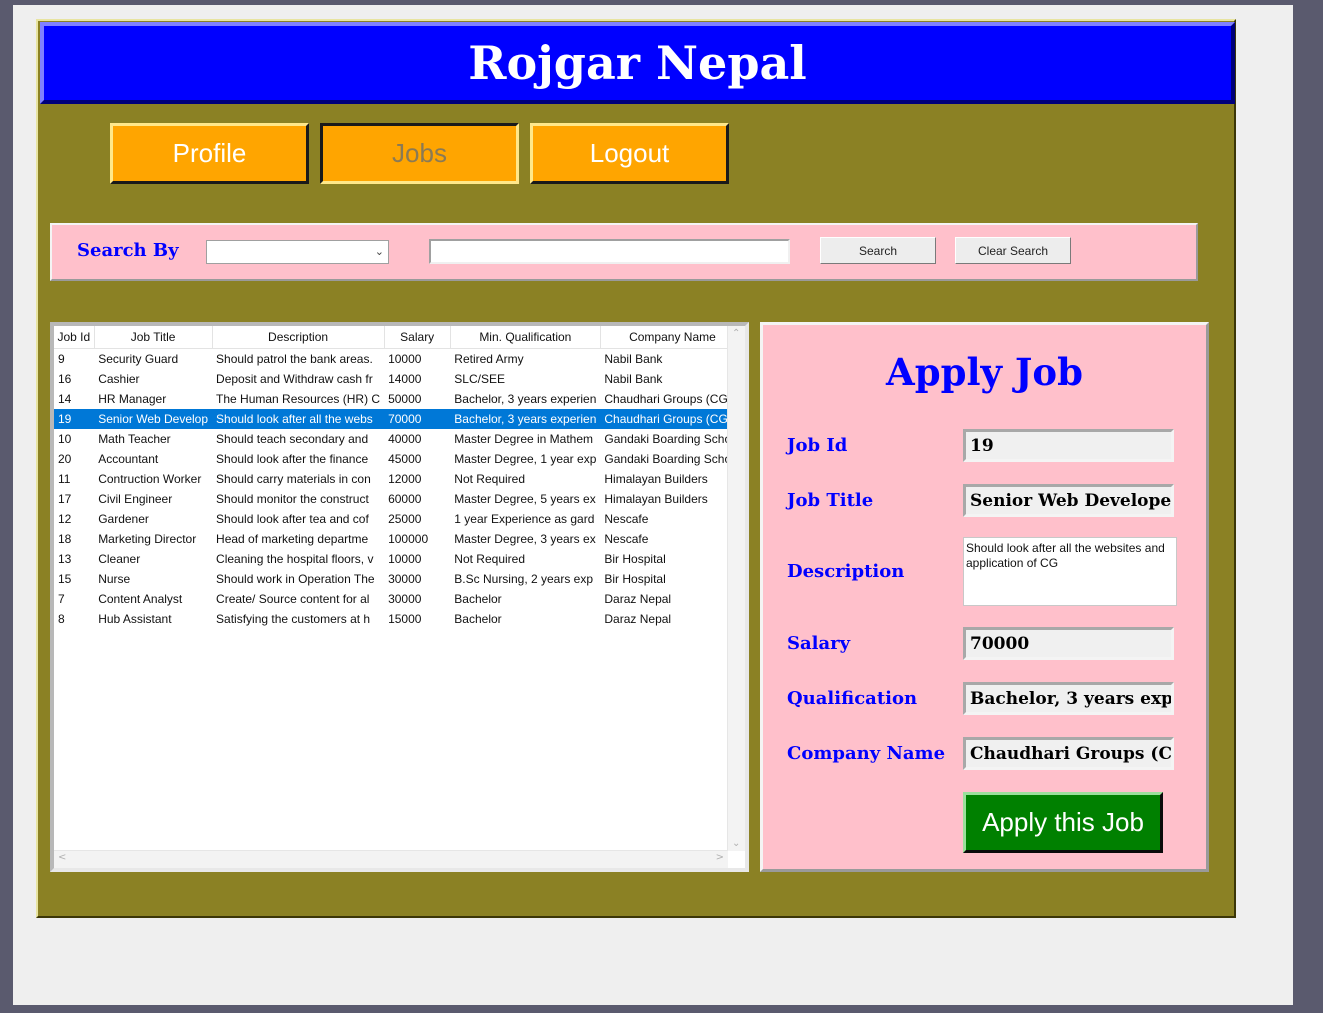  What do you see at coordinates (419, 153) in the screenshot?
I see `jobs-button: Jobs` at bounding box center [419, 153].